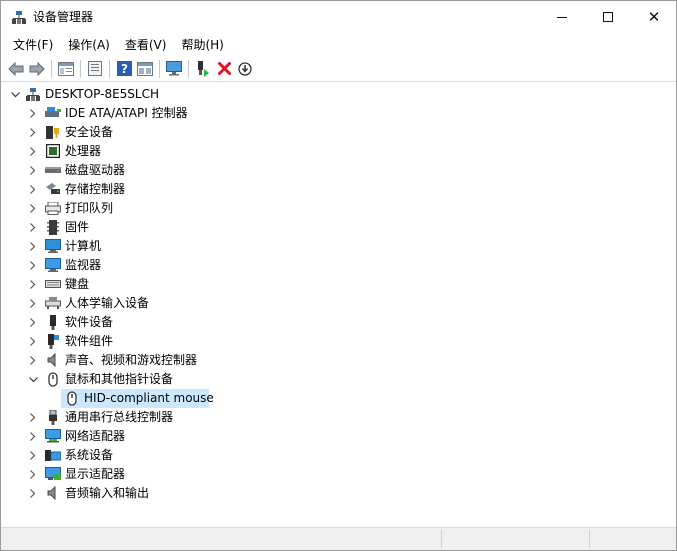  What do you see at coordinates (83, 151) in the screenshot?
I see `tree-item-label: 处理器` at bounding box center [83, 151].